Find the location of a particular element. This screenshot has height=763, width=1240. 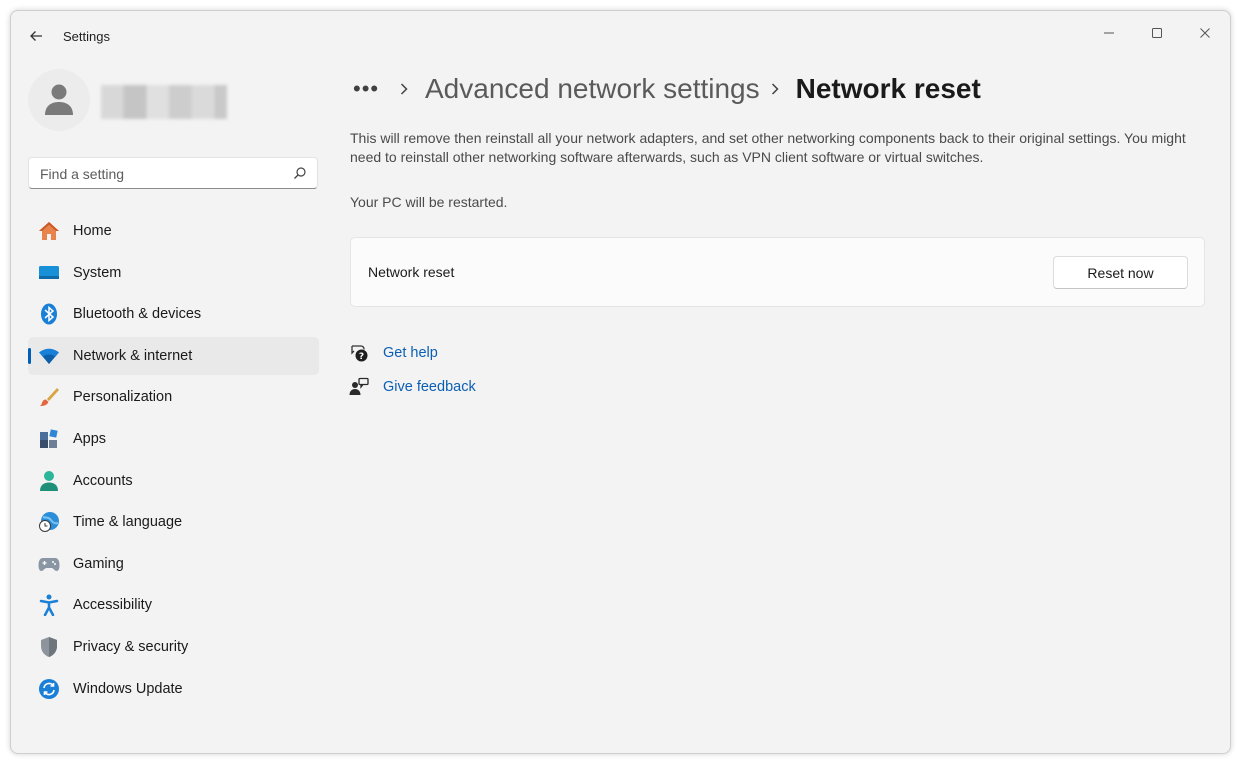

sidebar-item-gaming: Gaming is located at coordinates (173, 564).